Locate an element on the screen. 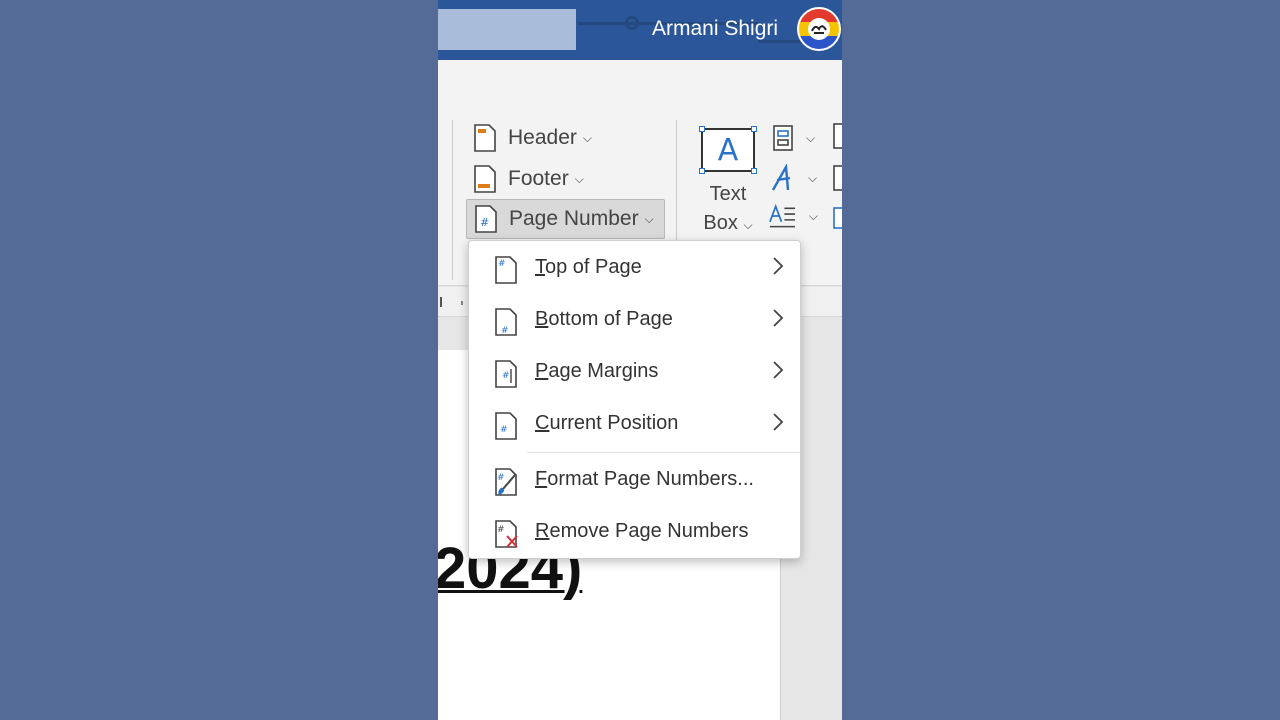  header-icon is located at coordinates (485, 138).